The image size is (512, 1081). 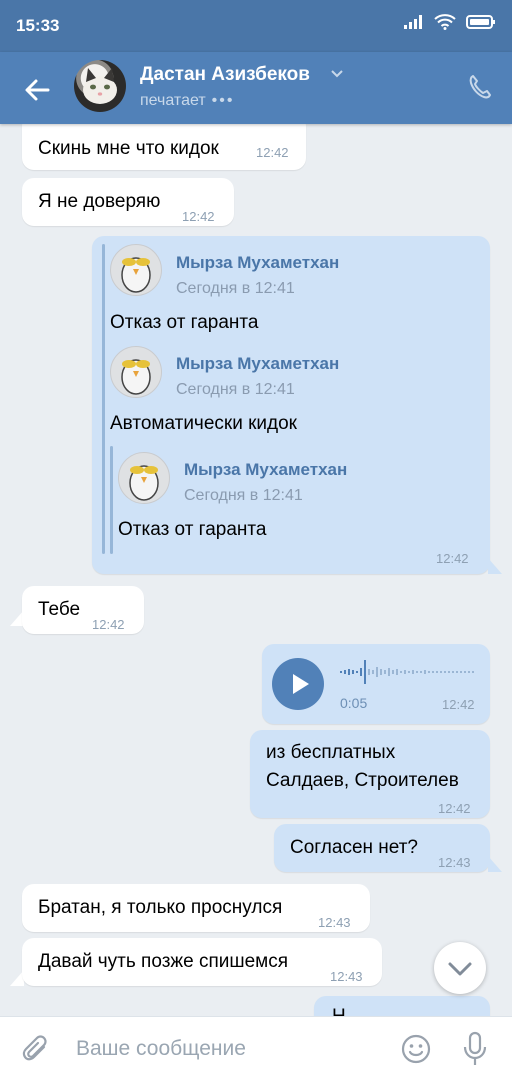 I want to click on nested-forward-bar, so click(x=111, y=500).